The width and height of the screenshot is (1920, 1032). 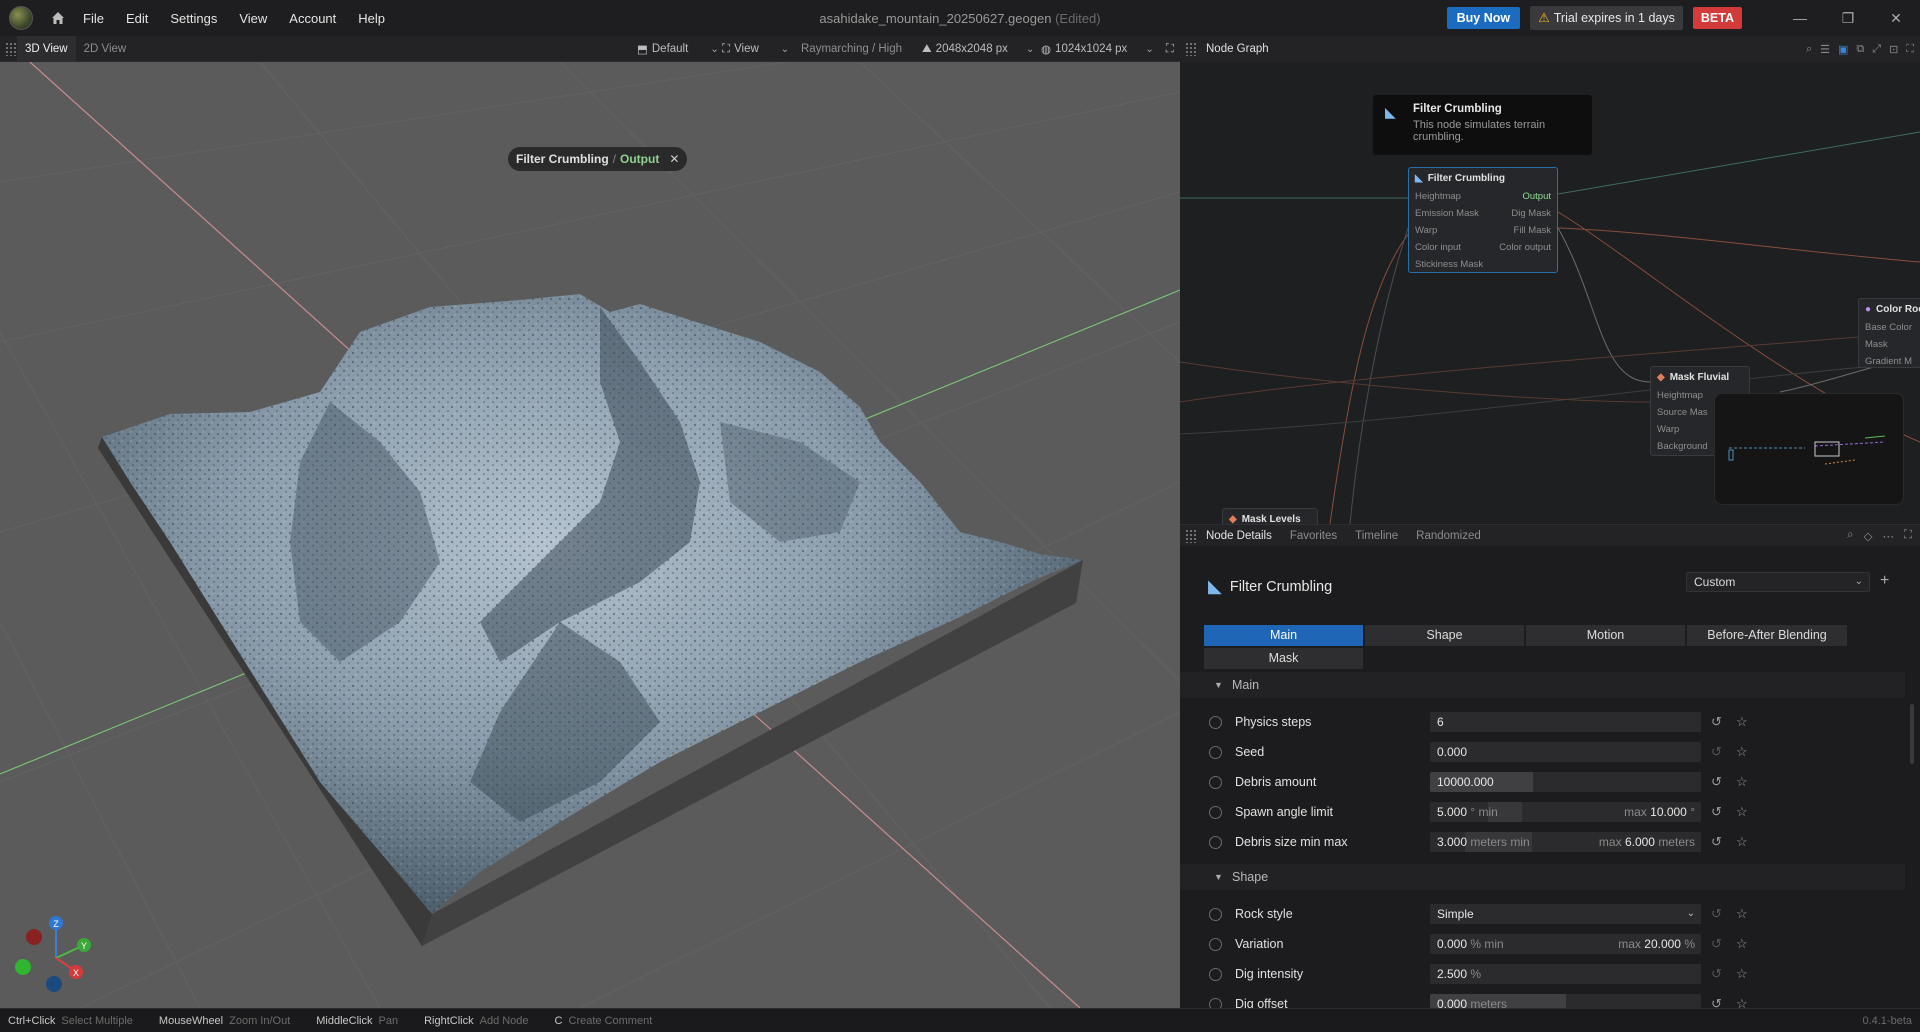 I want to click on preset-select: Custom ⌄, so click(x=1778, y=582).